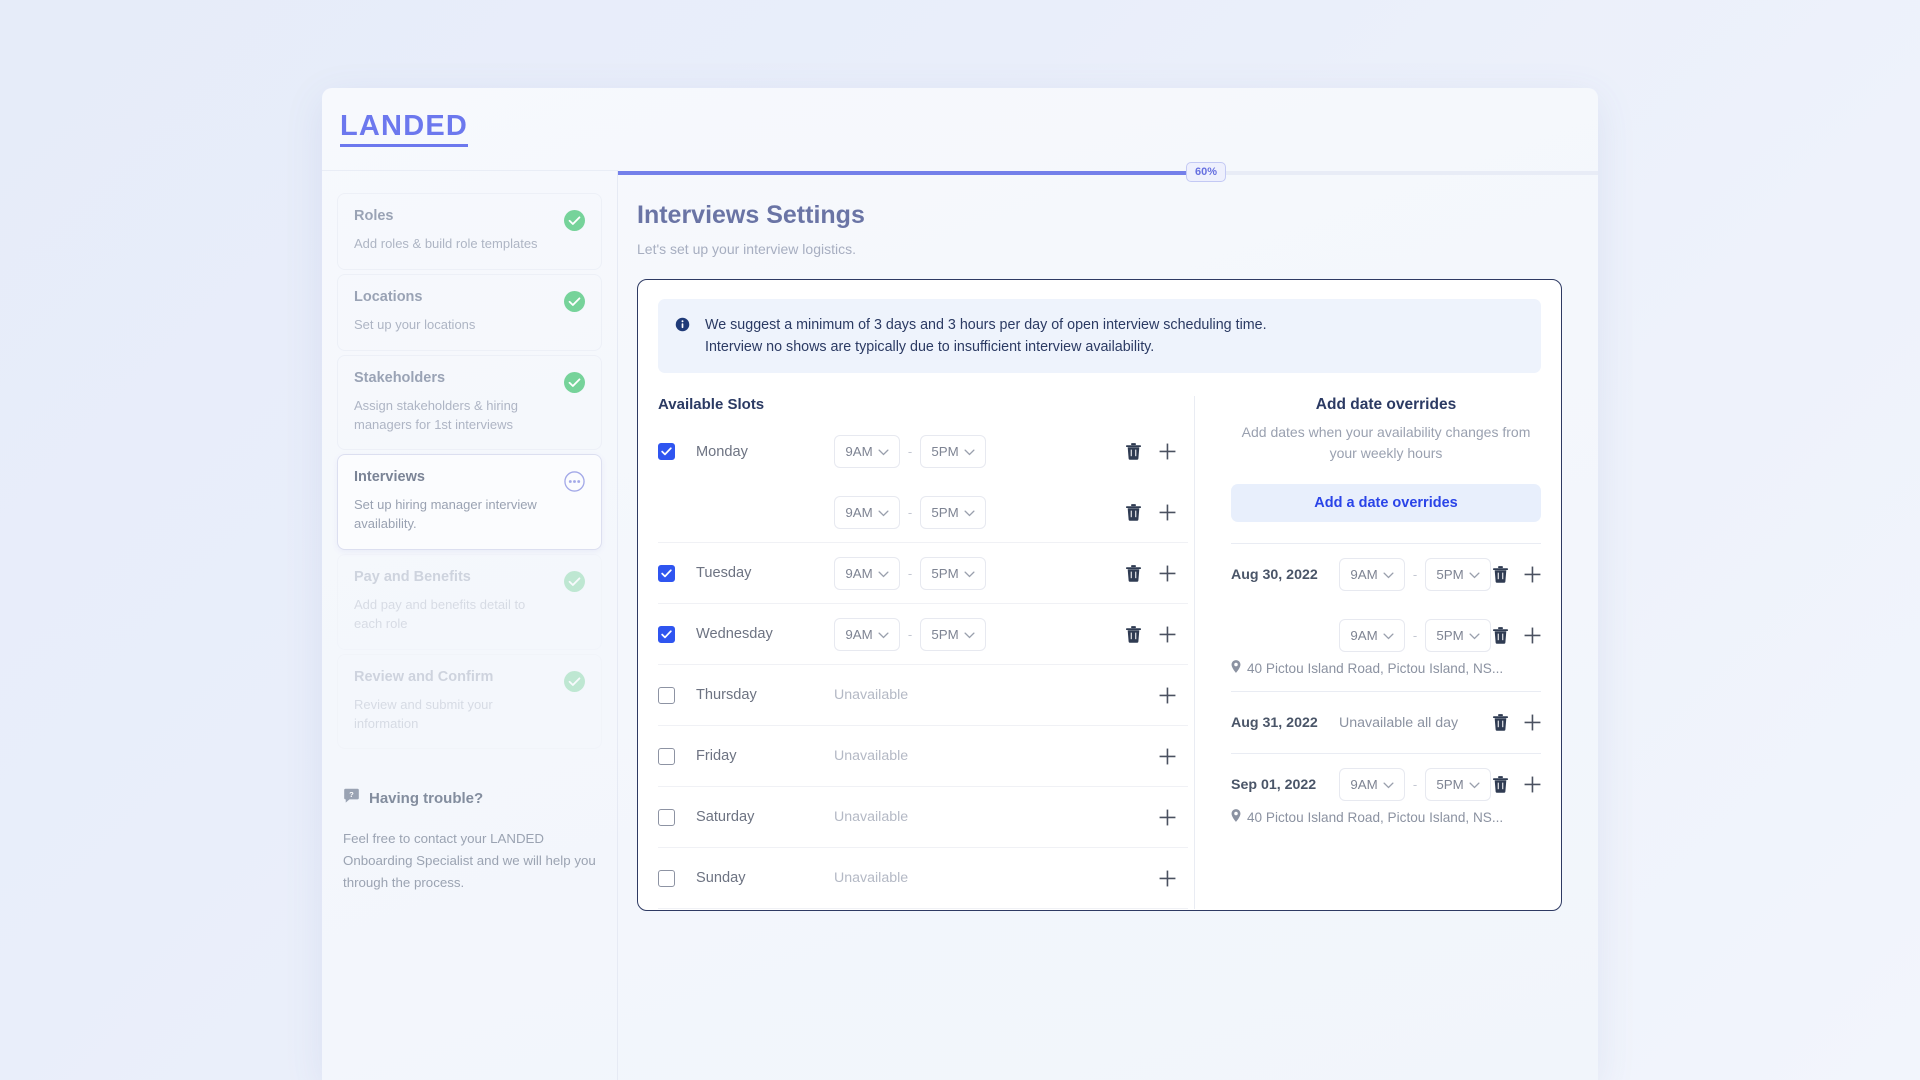  What do you see at coordinates (923, 757) in the screenshot?
I see `availability-row: Friday Unavailable` at bounding box center [923, 757].